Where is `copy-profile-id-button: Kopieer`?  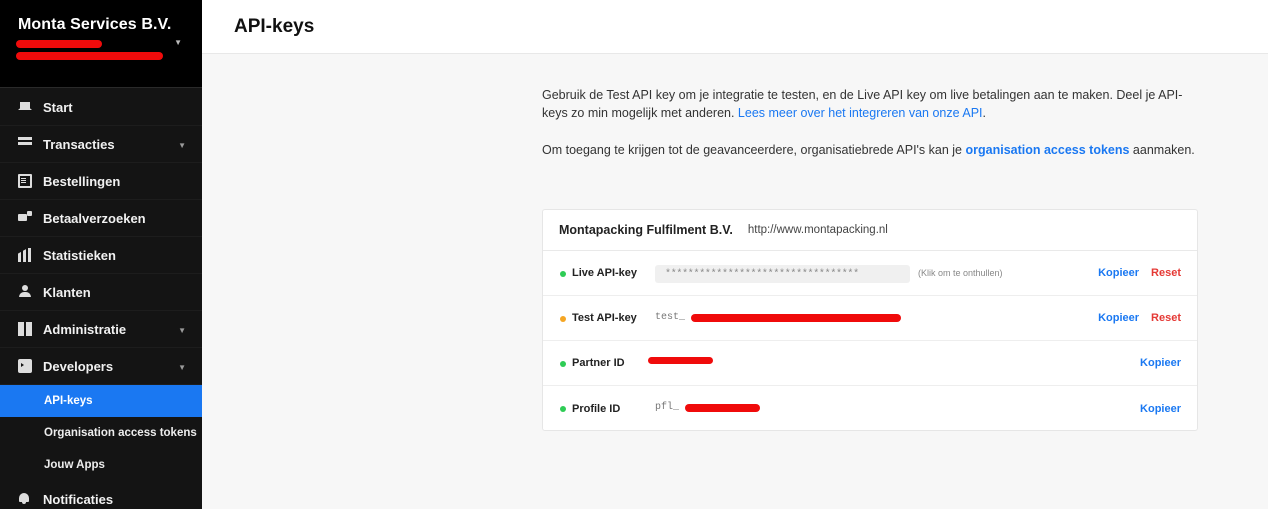
copy-profile-id-button: Kopieer is located at coordinates (1160, 409).